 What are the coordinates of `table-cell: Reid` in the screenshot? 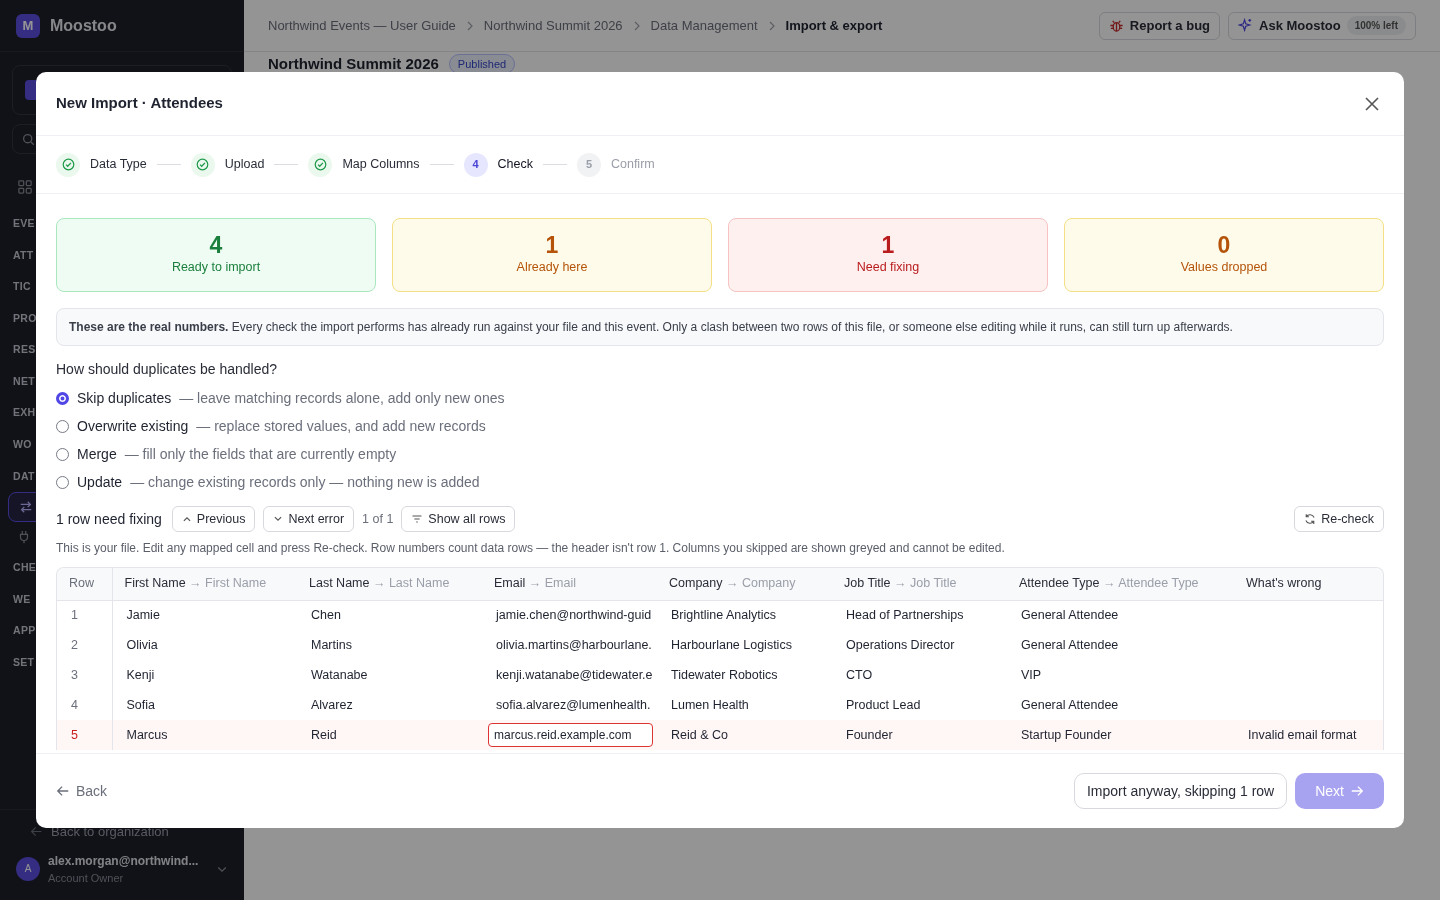 It's located at (389, 735).